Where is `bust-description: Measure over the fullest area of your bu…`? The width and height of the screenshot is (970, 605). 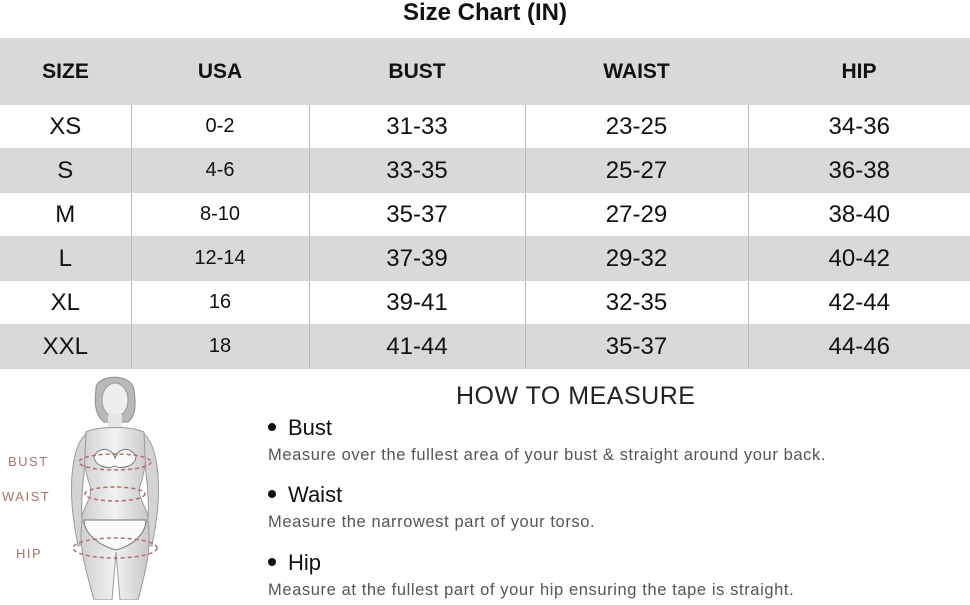
bust-description: Measure over the fullest area of your bu… is located at coordinates (547, 455).